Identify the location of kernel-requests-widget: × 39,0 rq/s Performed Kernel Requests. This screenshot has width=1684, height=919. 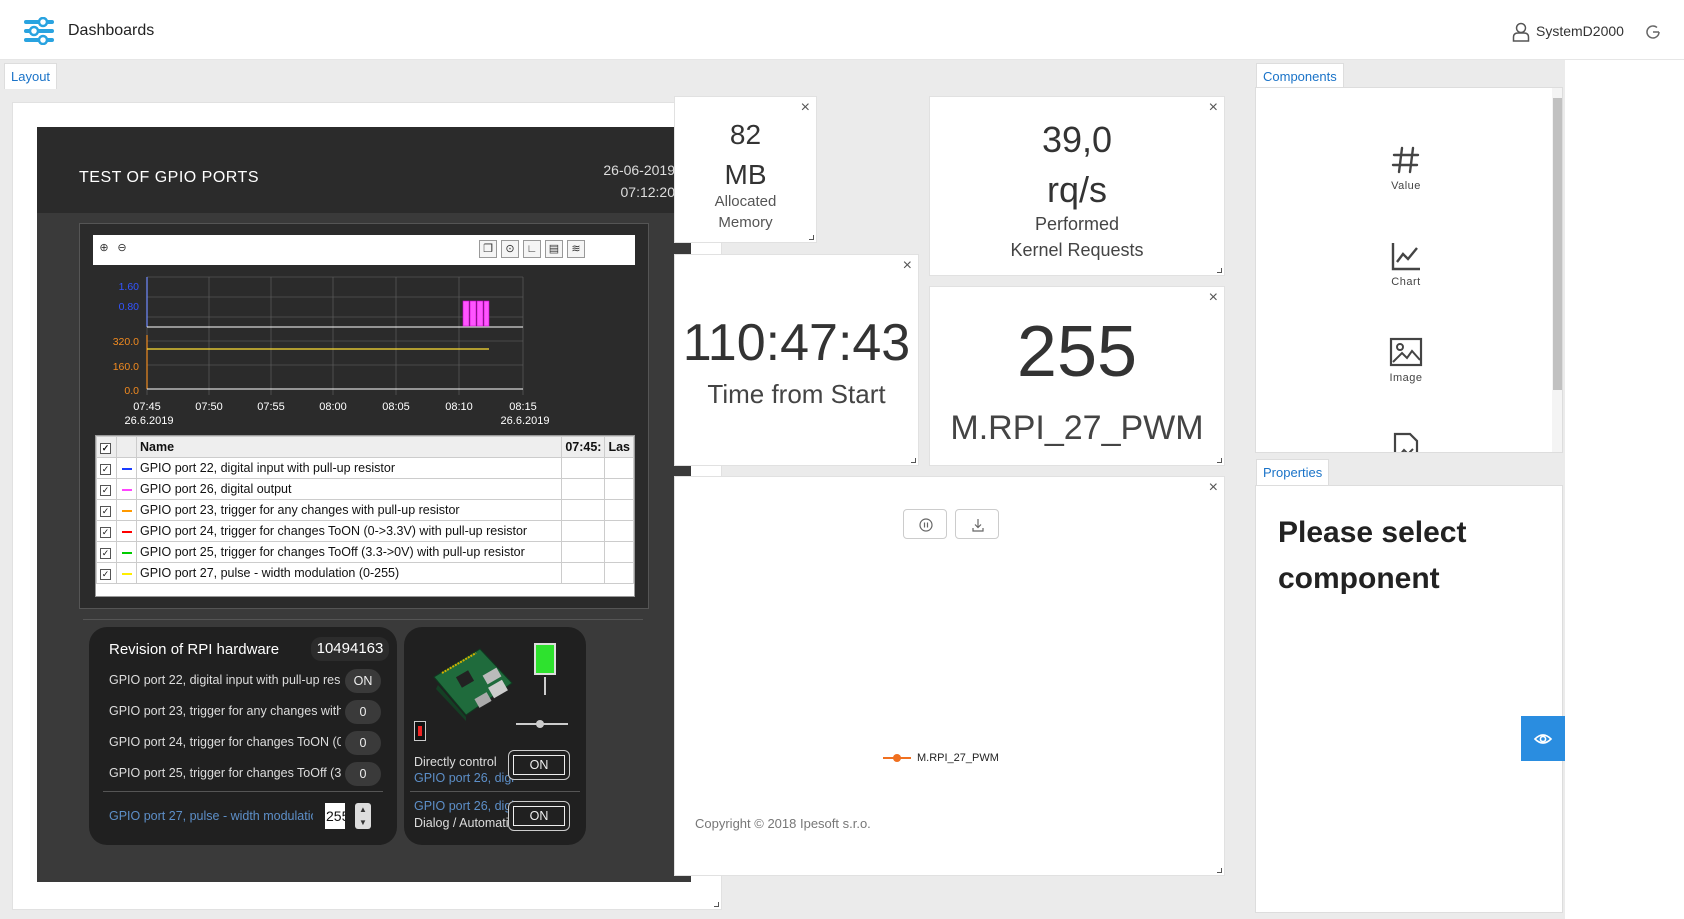
(1077, 186).